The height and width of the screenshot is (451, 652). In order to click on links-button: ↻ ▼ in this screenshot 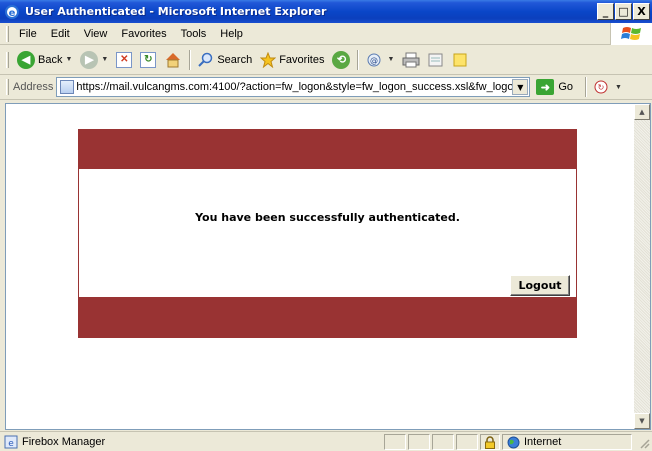, I will do `click(608, 87)`.